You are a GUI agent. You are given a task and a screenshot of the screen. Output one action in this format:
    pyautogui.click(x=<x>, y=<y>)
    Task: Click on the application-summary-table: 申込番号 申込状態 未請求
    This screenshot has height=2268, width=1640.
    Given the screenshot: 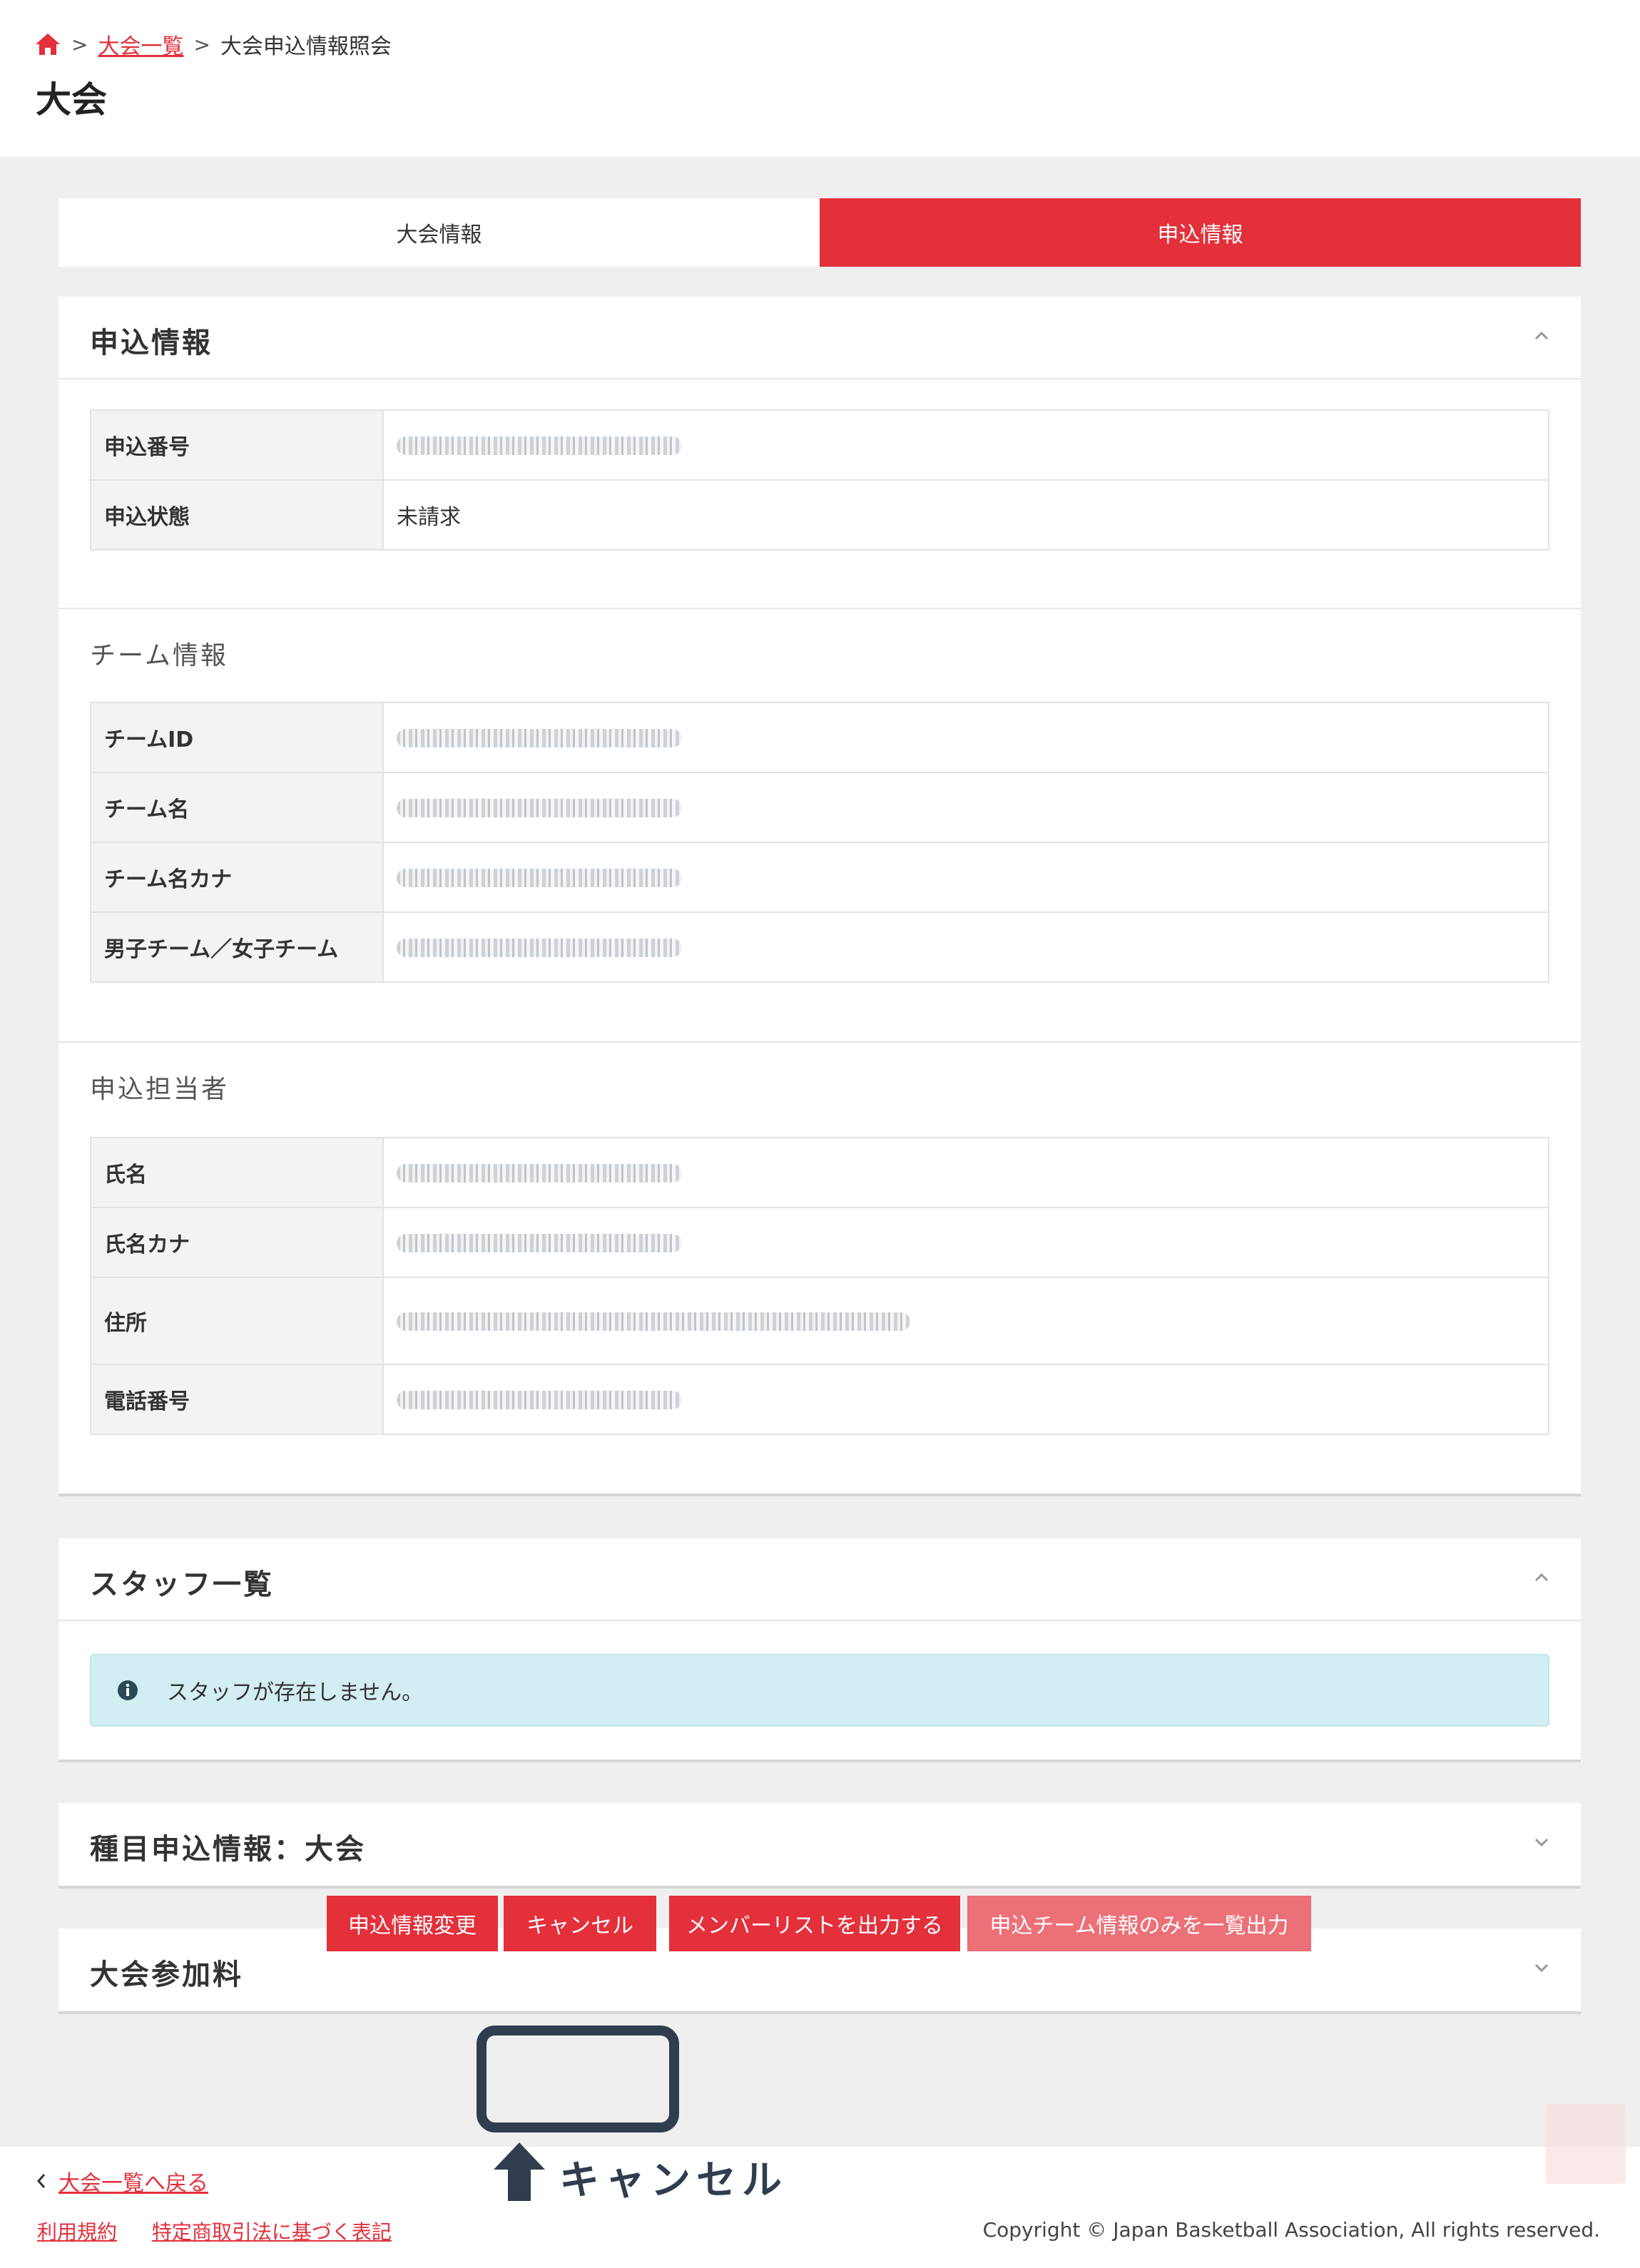 What is the action you would take?
    pyautogui.click(x=819, y=480)
    